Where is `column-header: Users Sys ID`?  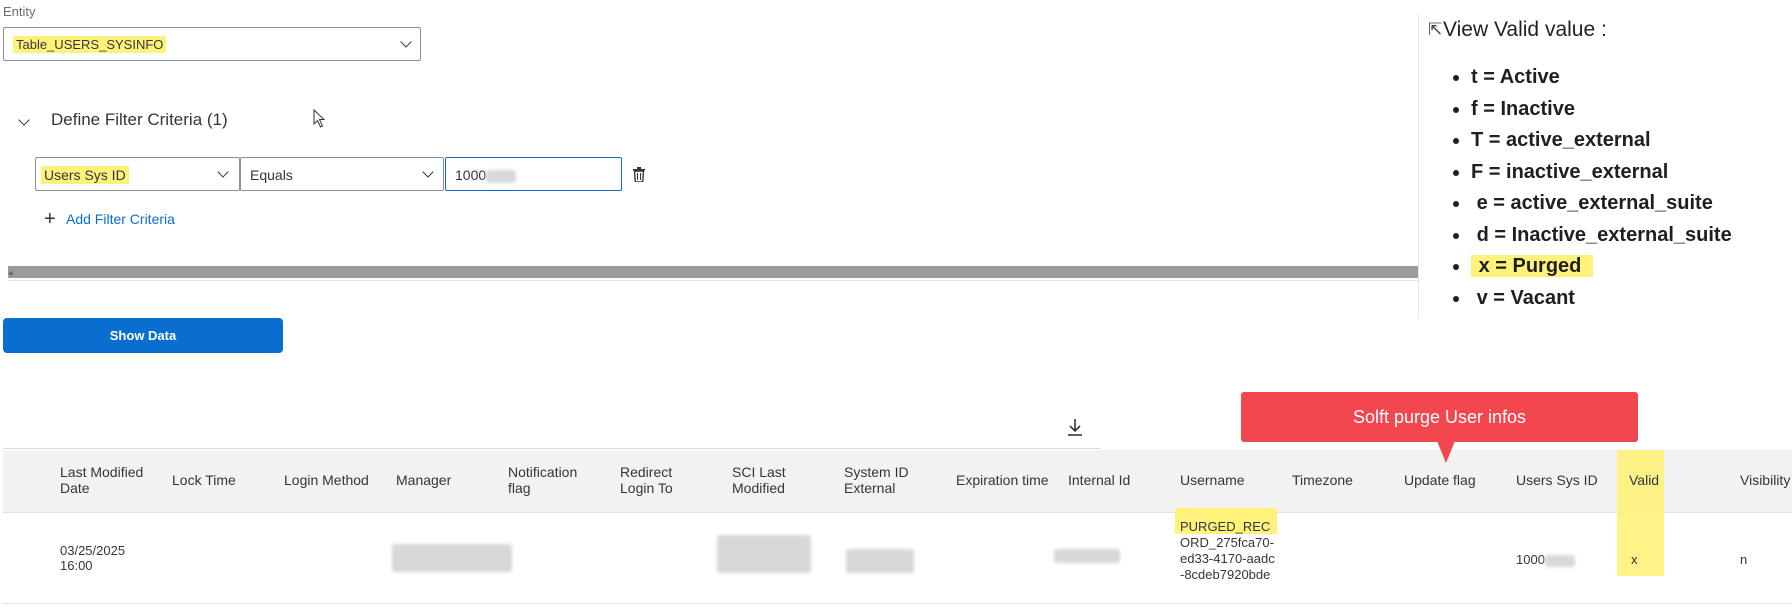
column-header: Users Sys ID is located at coordinates (1557, 480).